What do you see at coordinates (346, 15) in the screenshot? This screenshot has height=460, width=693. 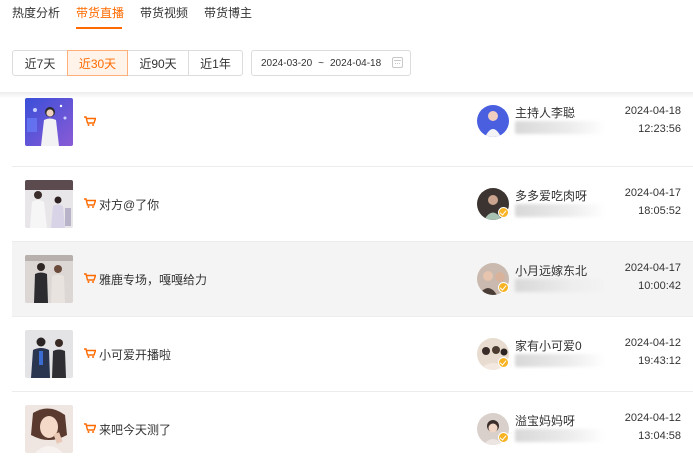 I see `content-tabs: 热度分析 带货直播 带货视频 带货博主` at bounding box center [346, 15].